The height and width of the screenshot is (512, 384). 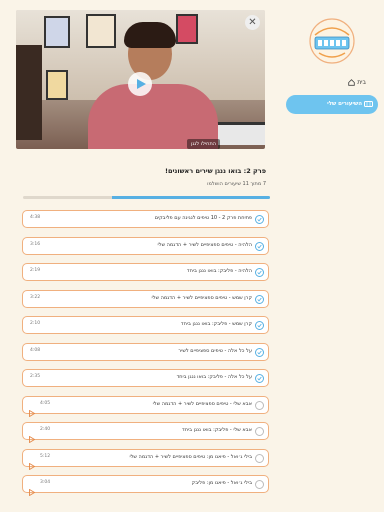 I want to click on sidebar-item-home: בית, so click(x=355, y=82).